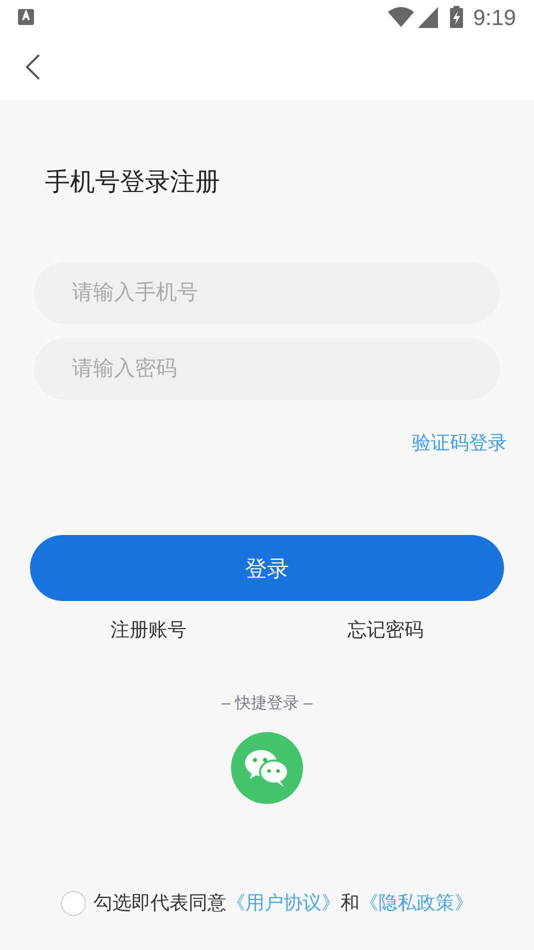 This screenshot has height=950, width=534. I want to click on agreement-checkbox, so click(73, 903).